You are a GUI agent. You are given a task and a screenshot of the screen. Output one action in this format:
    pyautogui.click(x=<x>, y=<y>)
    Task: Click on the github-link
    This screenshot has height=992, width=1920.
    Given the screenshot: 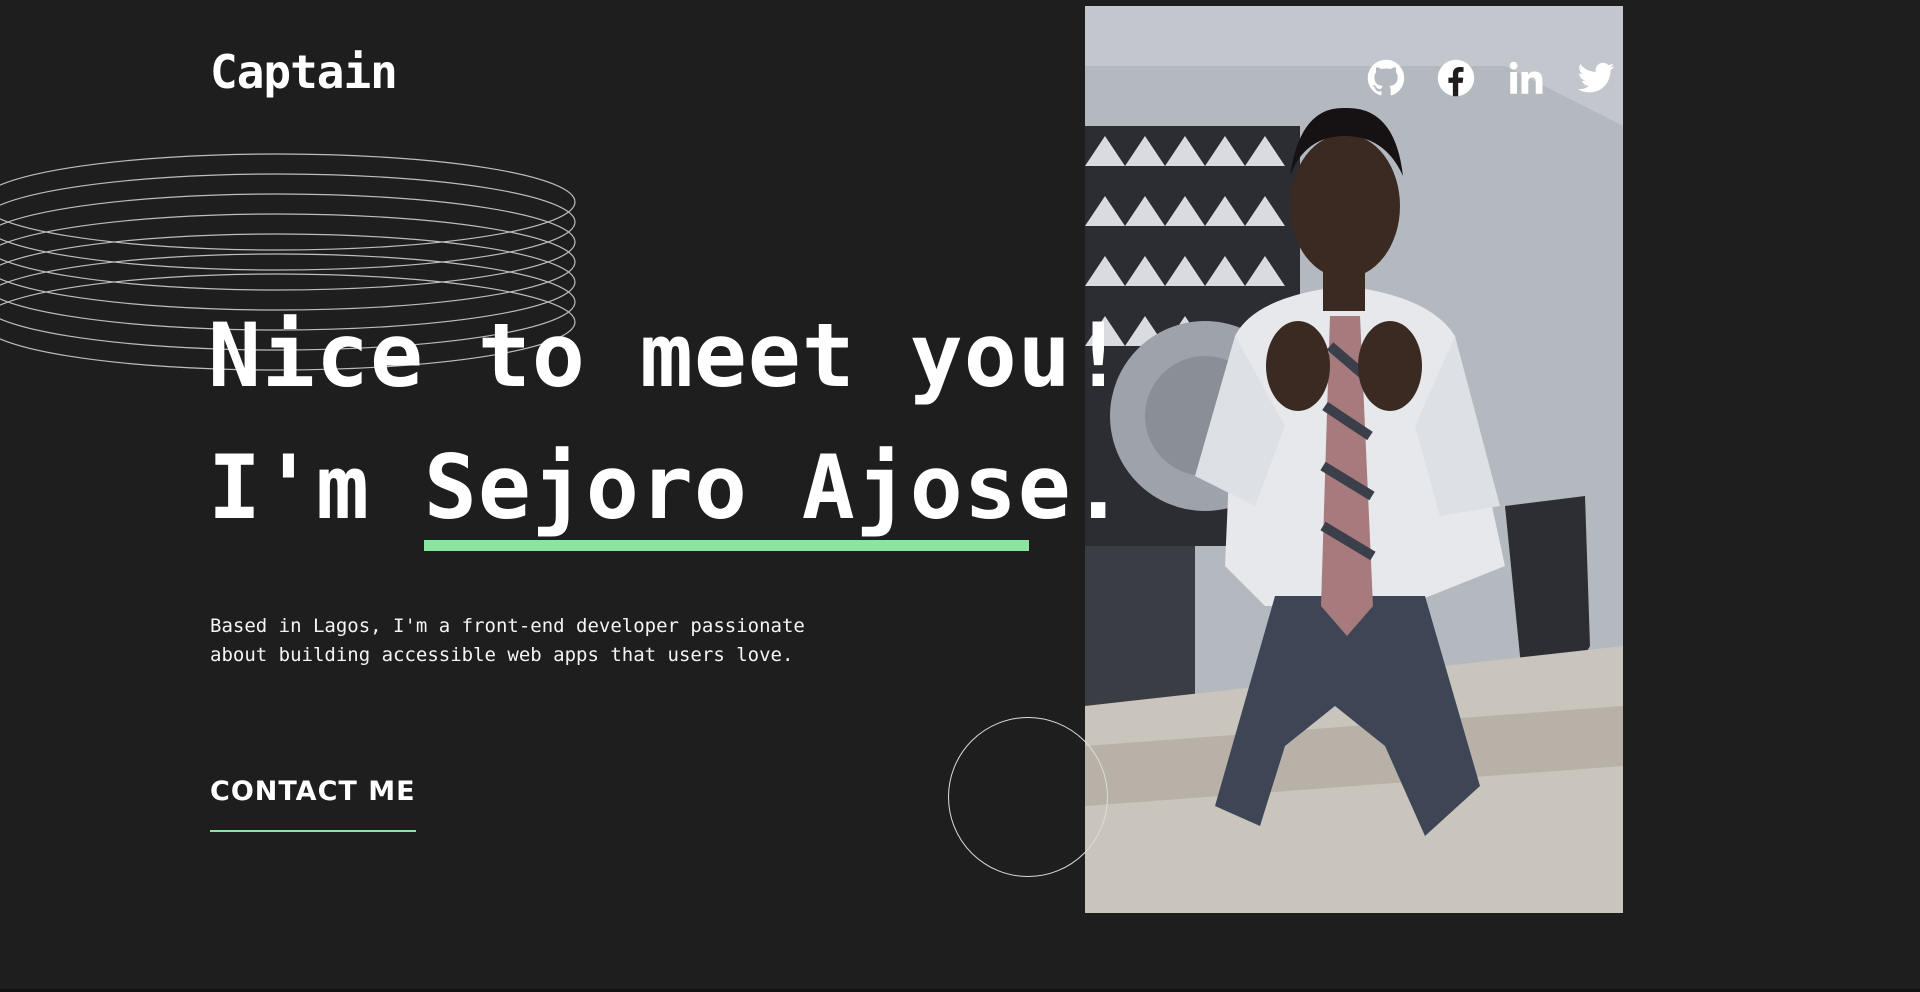 What is the action you would take?
    pyautogui.click(x=1386, y=78)
    